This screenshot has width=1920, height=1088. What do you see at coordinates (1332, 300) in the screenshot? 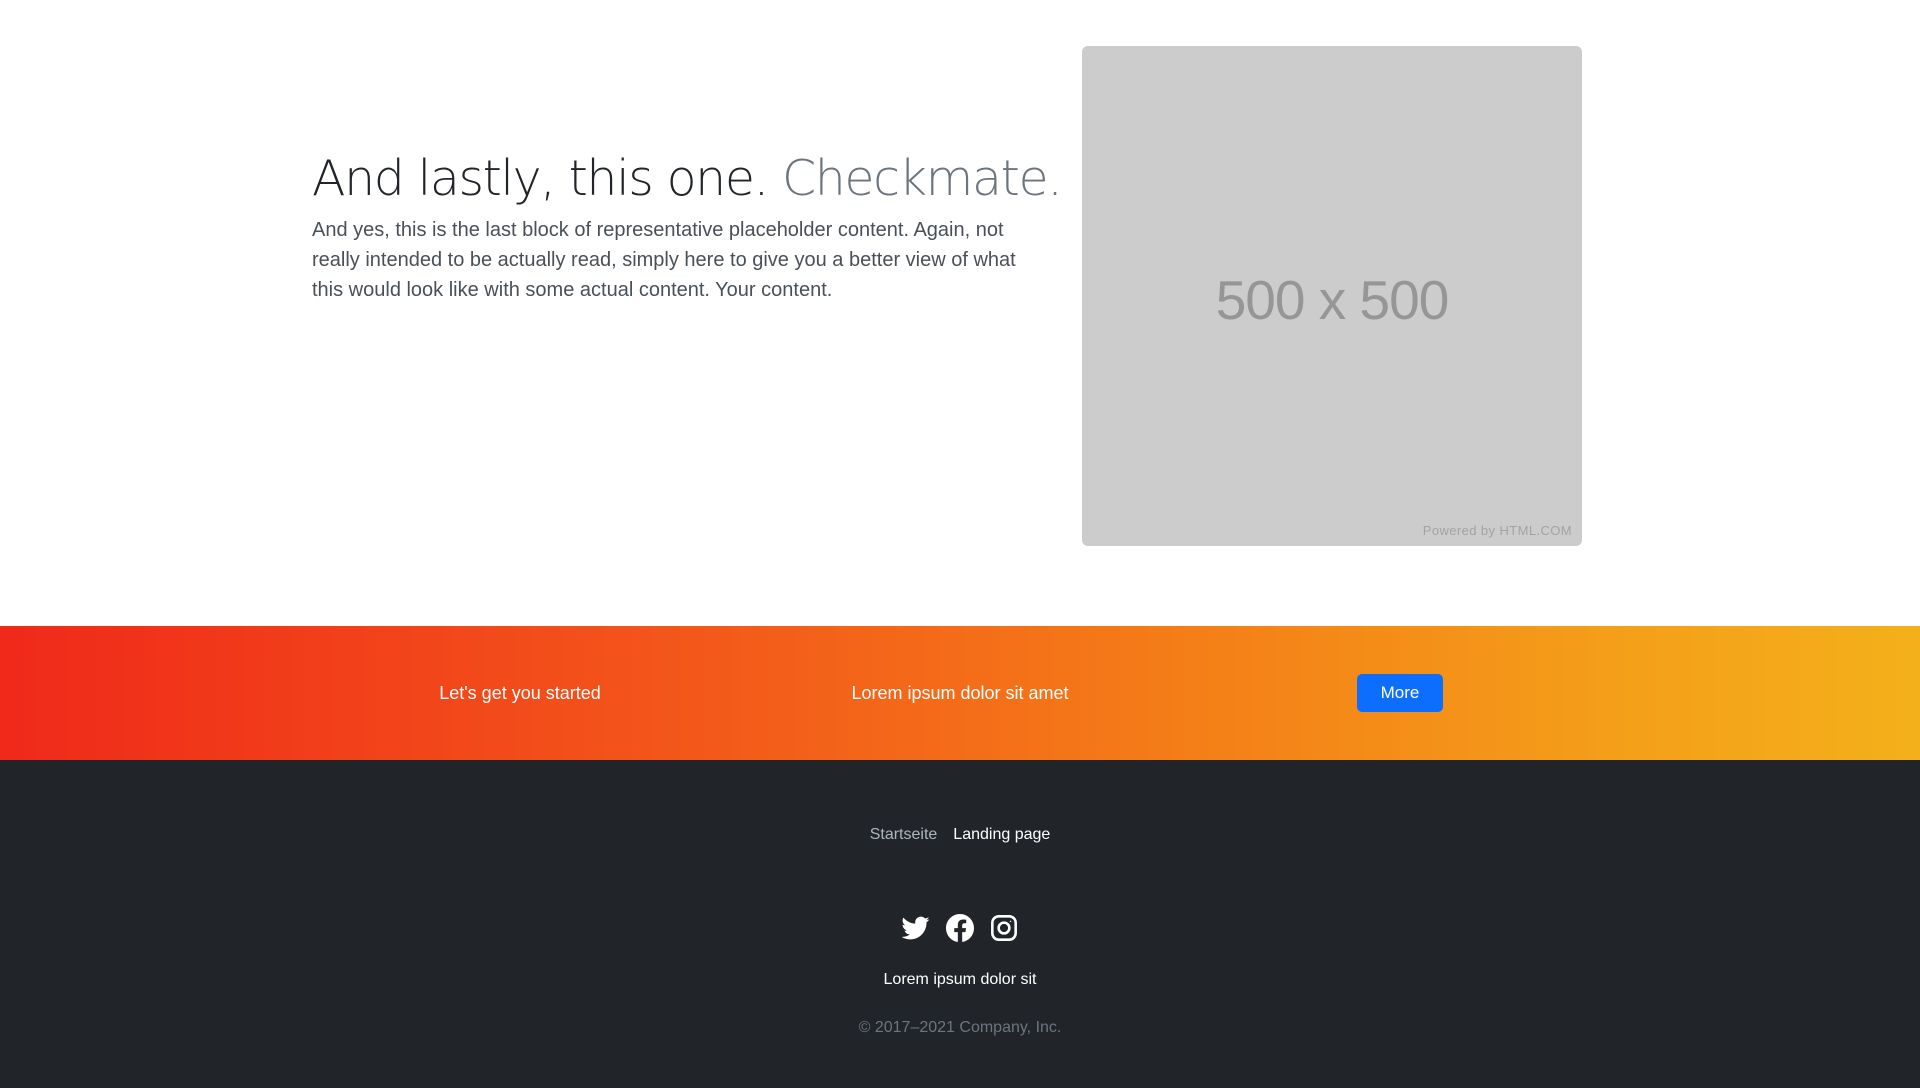
I see `placeholder-size-label: 500 x 500` at bounding box center [1332, 300].